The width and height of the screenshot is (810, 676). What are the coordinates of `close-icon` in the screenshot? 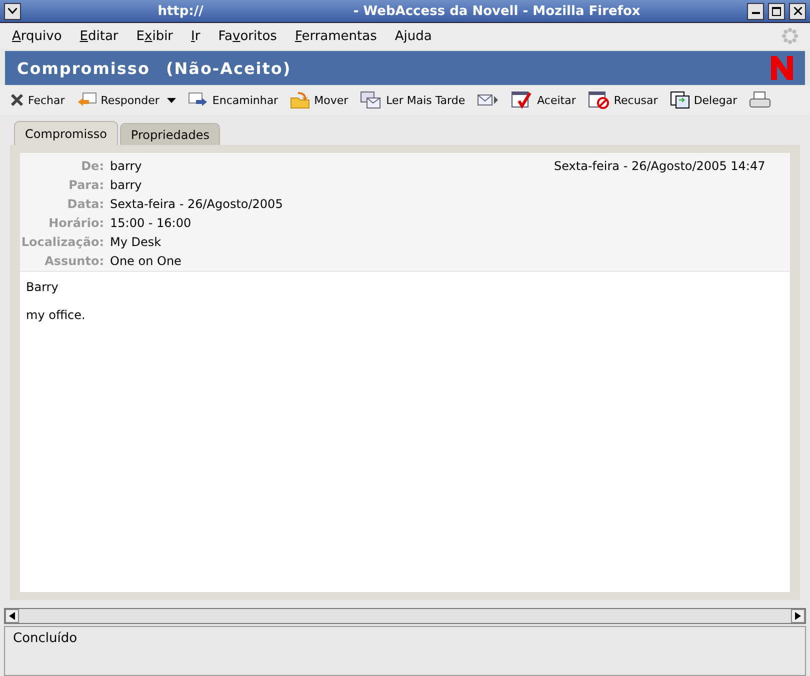 It's located at (798, 11).